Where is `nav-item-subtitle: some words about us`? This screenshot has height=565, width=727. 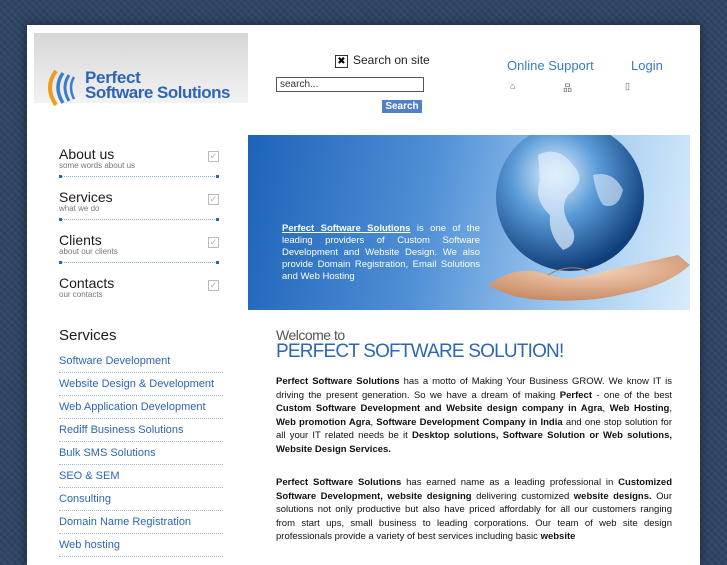 nav-item-subtitle: some words about us is located at coordinates (97, 165).